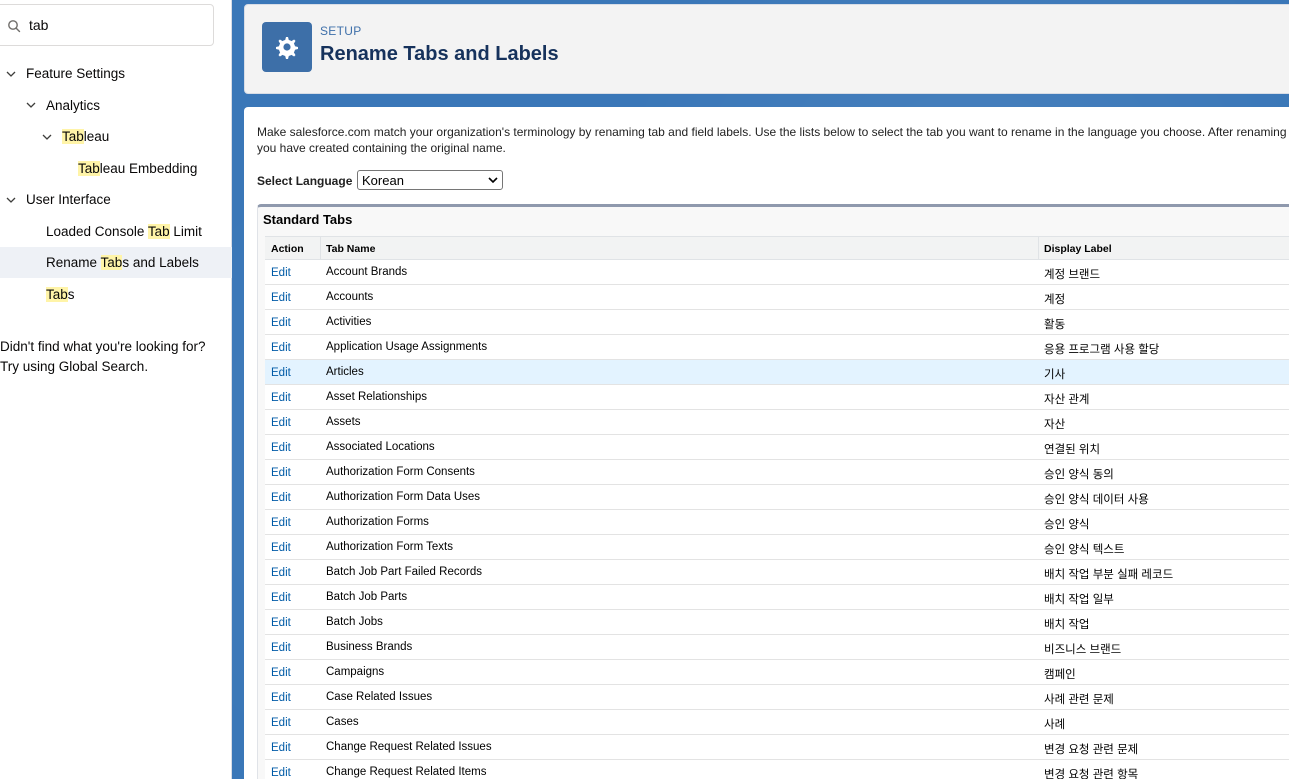 This screenshot has width=1289, height=779. What do you see at coordinates (1096, 500) in the screenshot?
I see `display-label-cell: 승인 양식 데이터 사용` at bounding box center [1096, 500].